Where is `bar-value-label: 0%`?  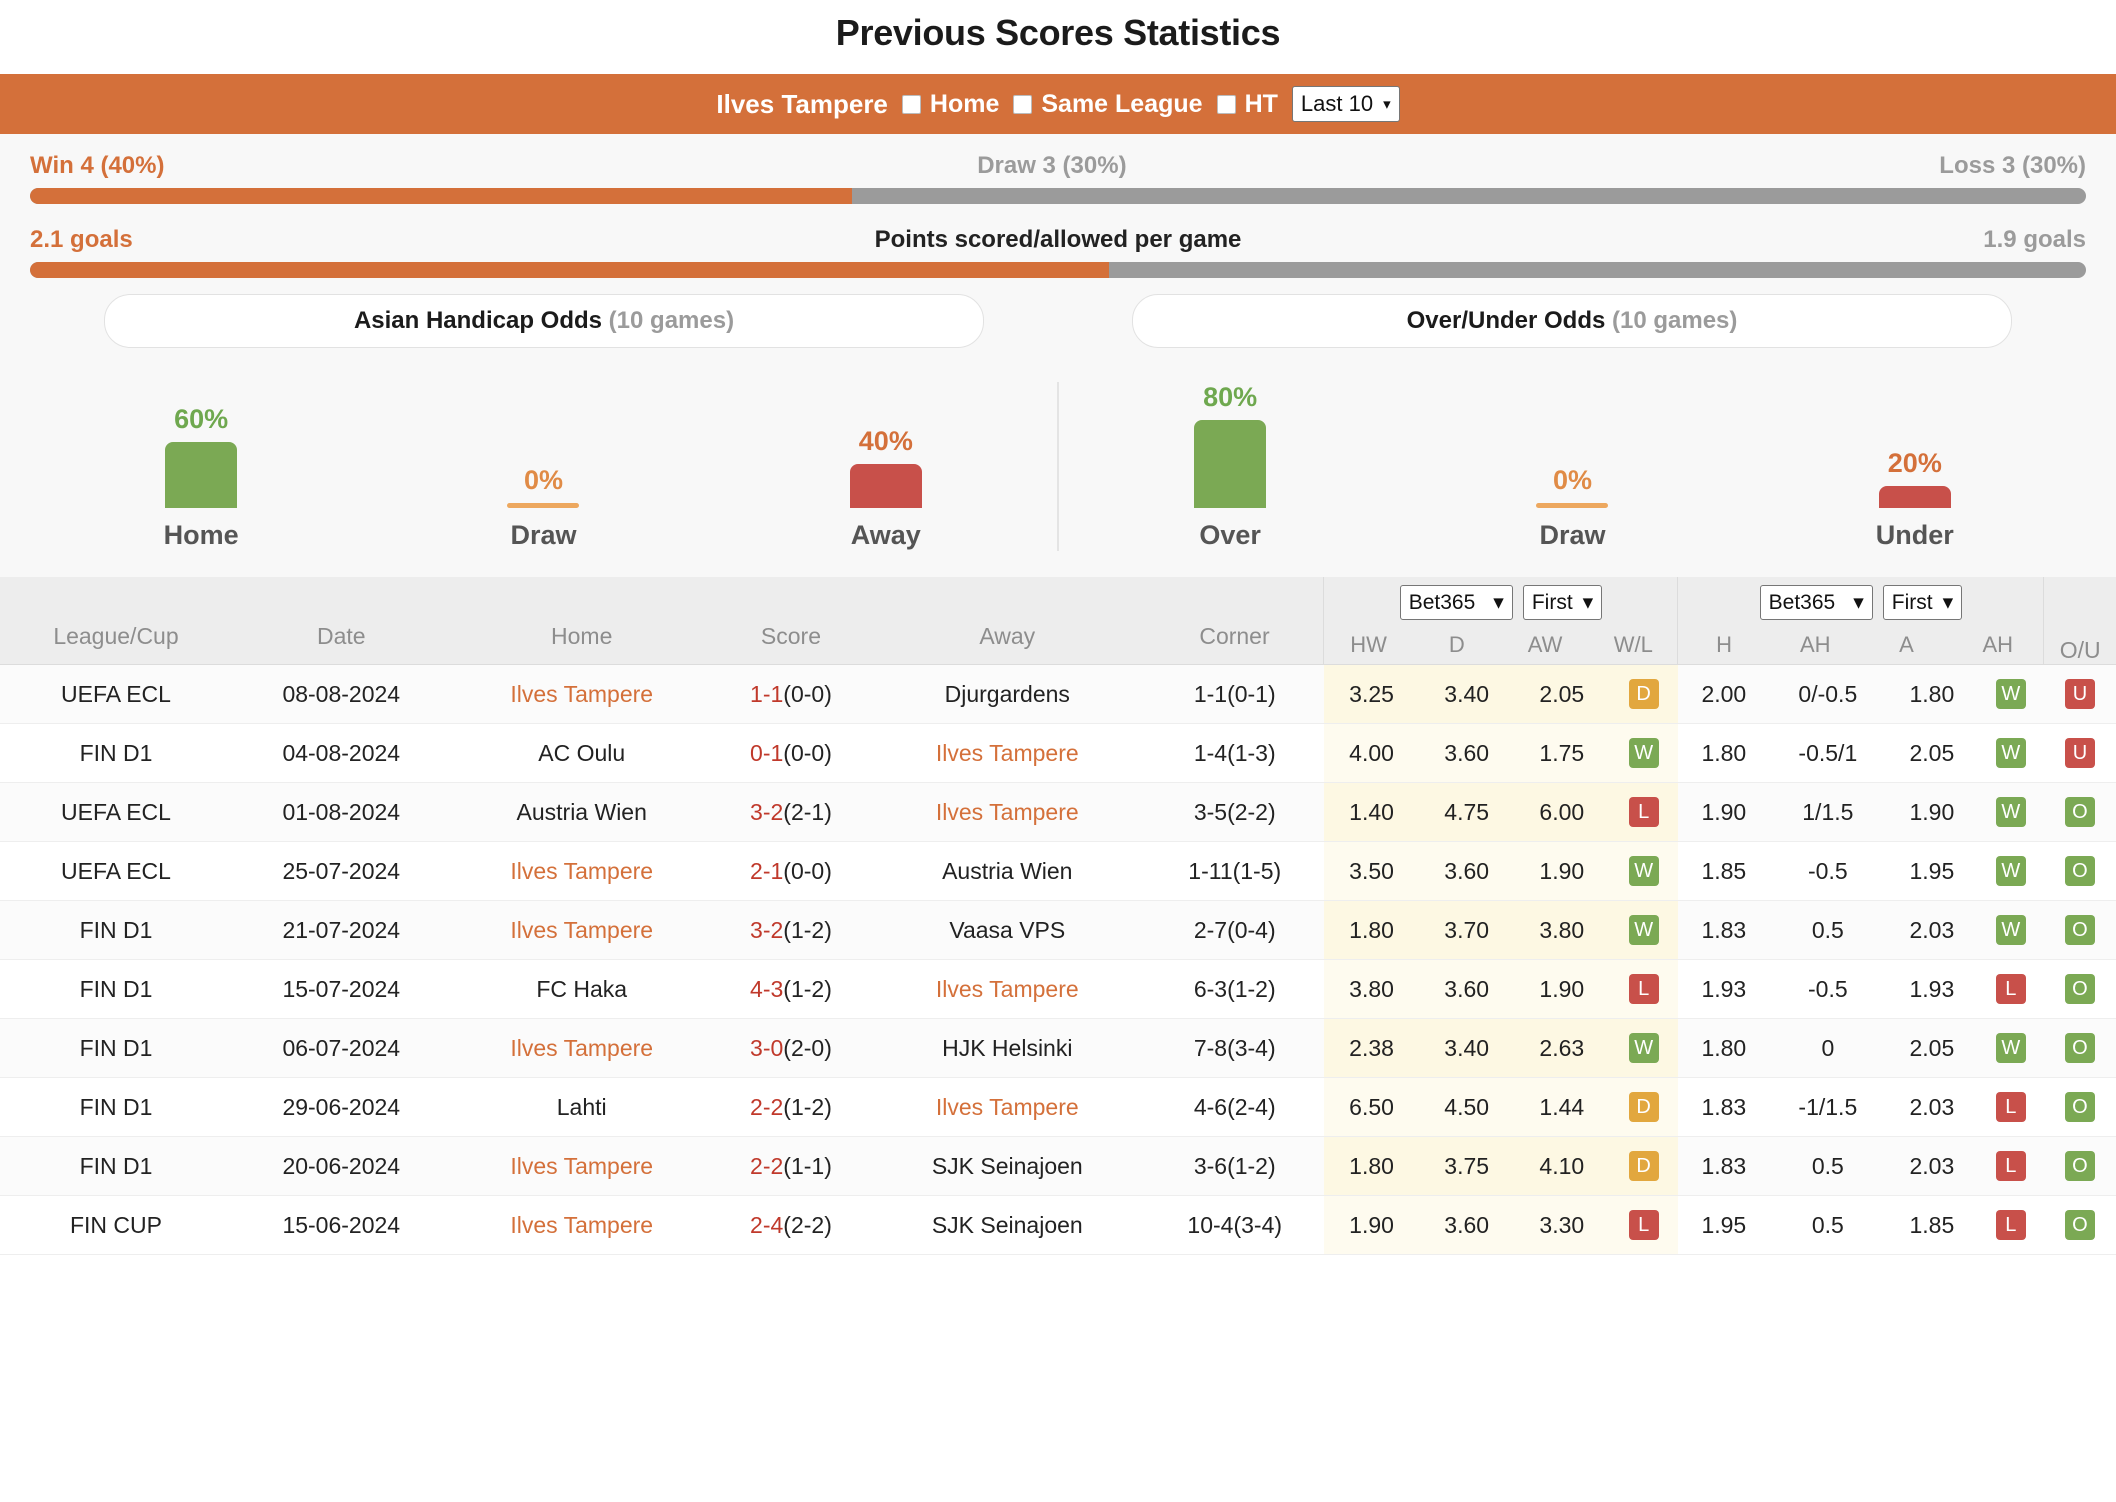 bar-value-label: 0% is located at coordinates (543, 480).